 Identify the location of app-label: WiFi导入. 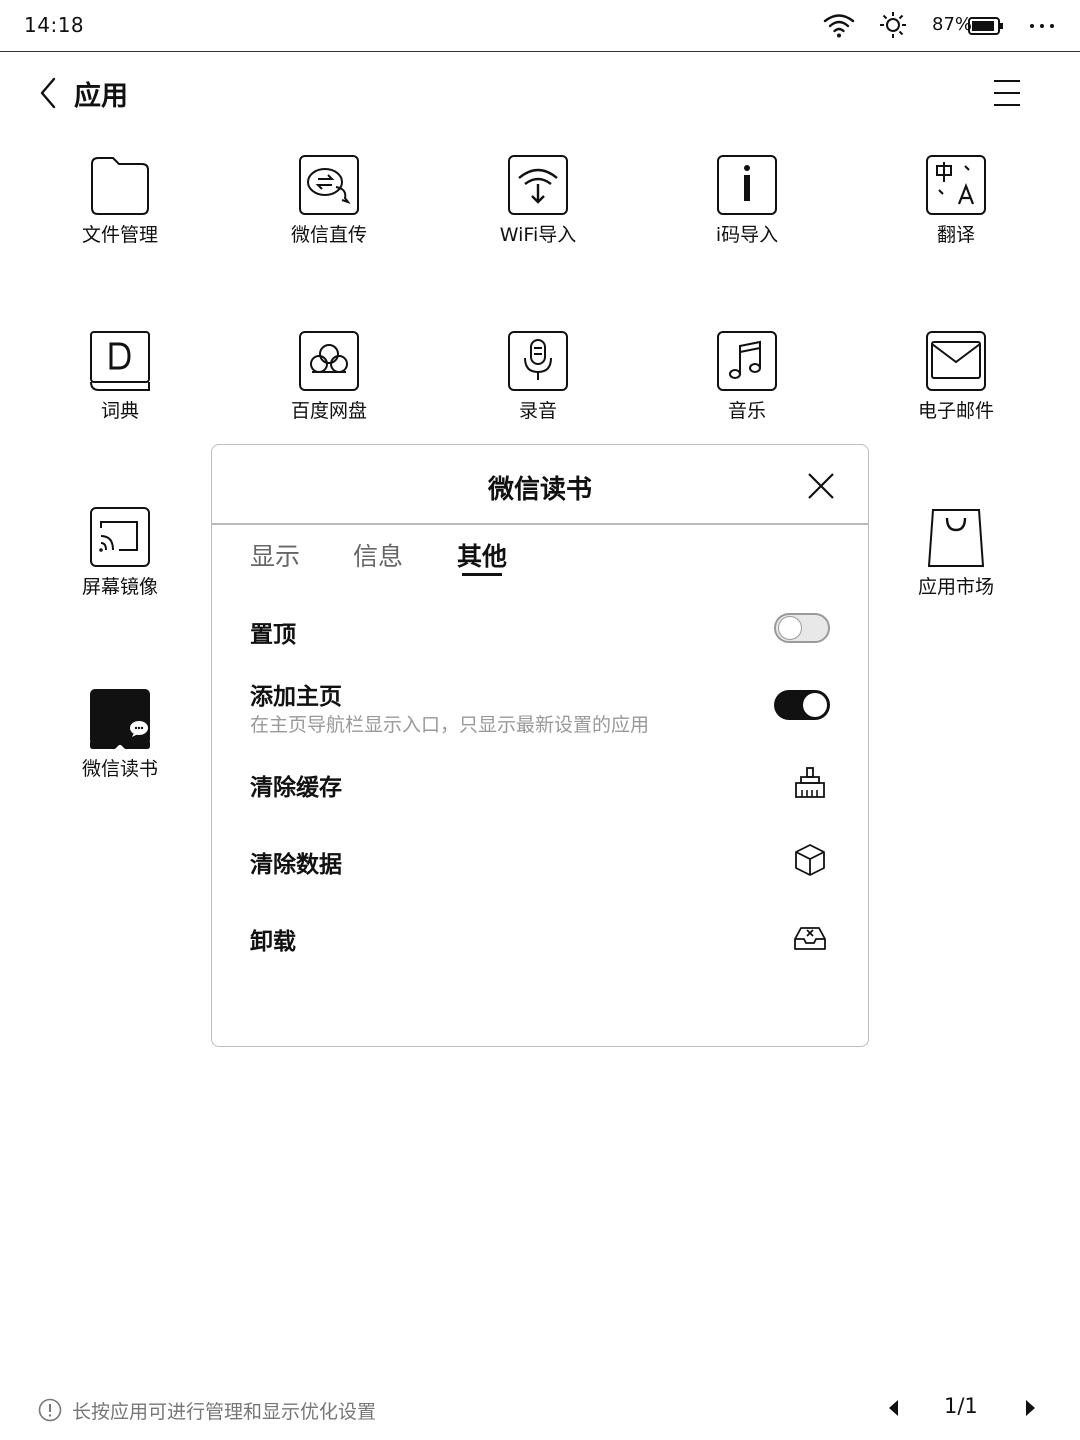
(538, 235).